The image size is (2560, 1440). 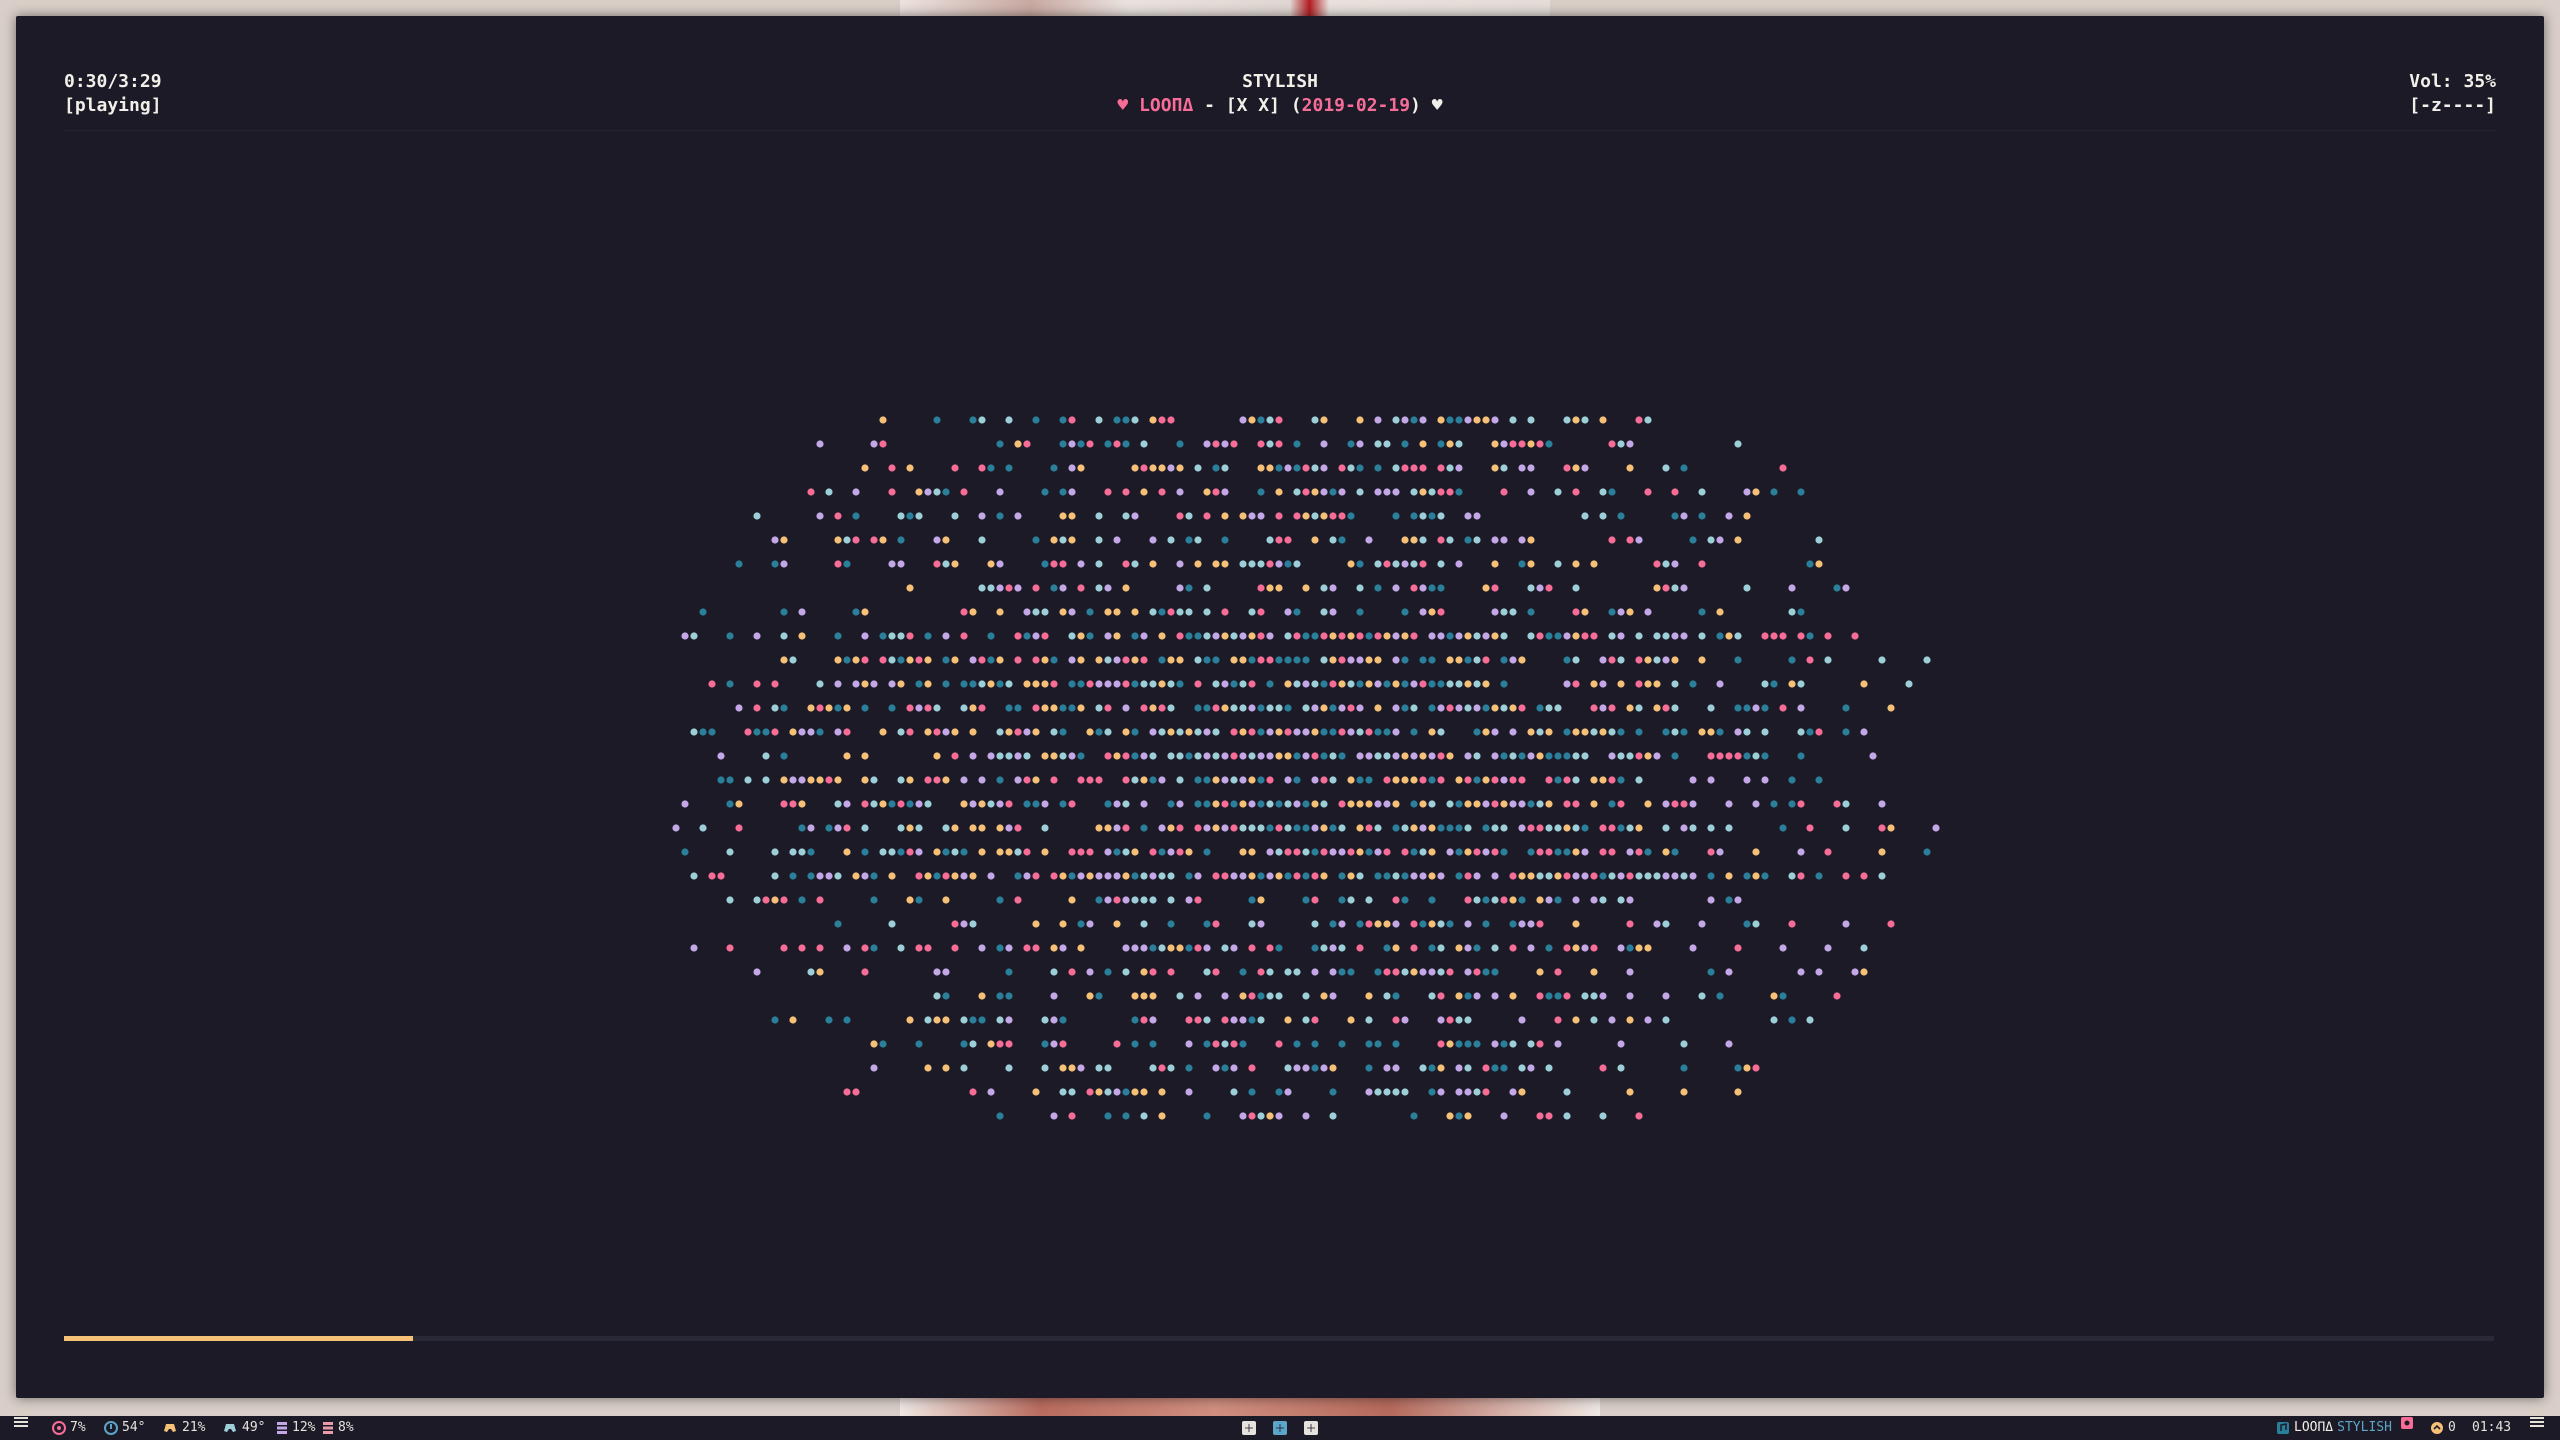 What do you see at coordinates (2407, 1423) in the screenshot?
I see `settings-indicator` at bounding box center [2407, 1423].